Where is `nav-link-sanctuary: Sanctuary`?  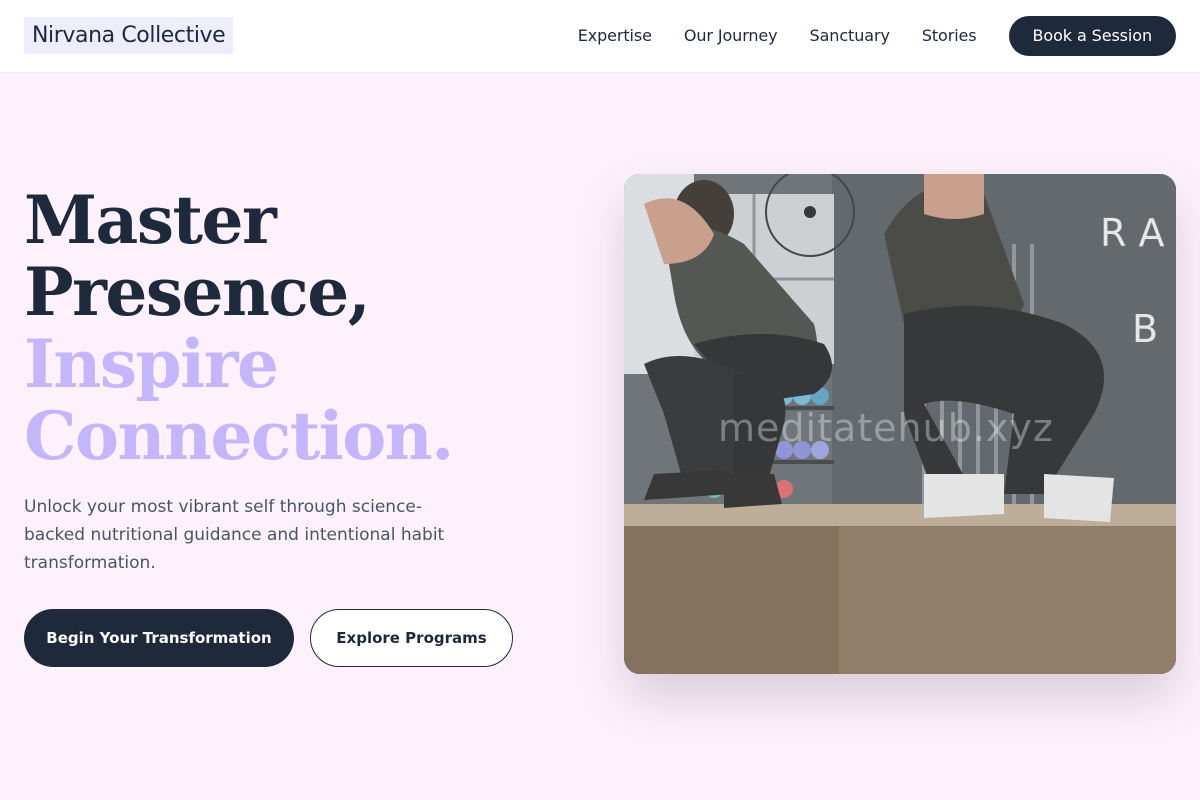
nav-link-sanctuary: Sanctuary is located at coordinates (850, 36).